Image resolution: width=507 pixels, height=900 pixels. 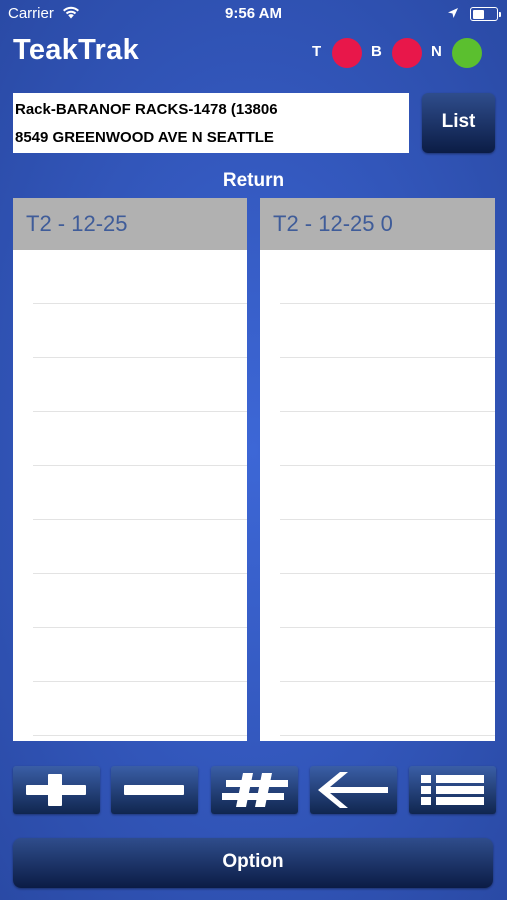 I want to click on back-button, so click(x=353, y=790).